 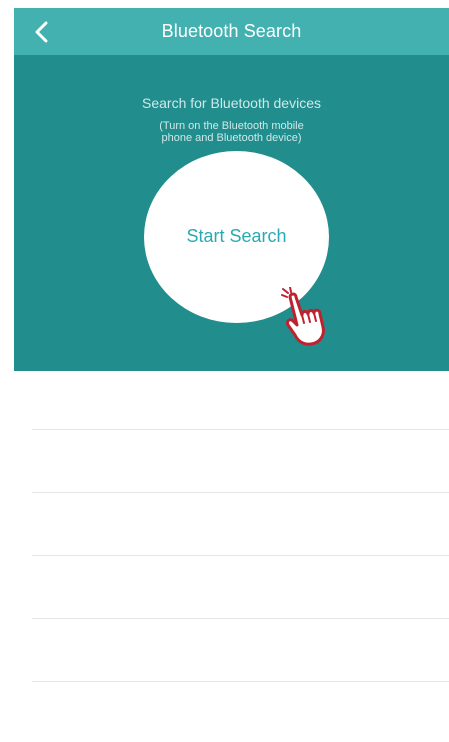 I want to click on start-search-label: Start Search, so click(x=236, y=235).